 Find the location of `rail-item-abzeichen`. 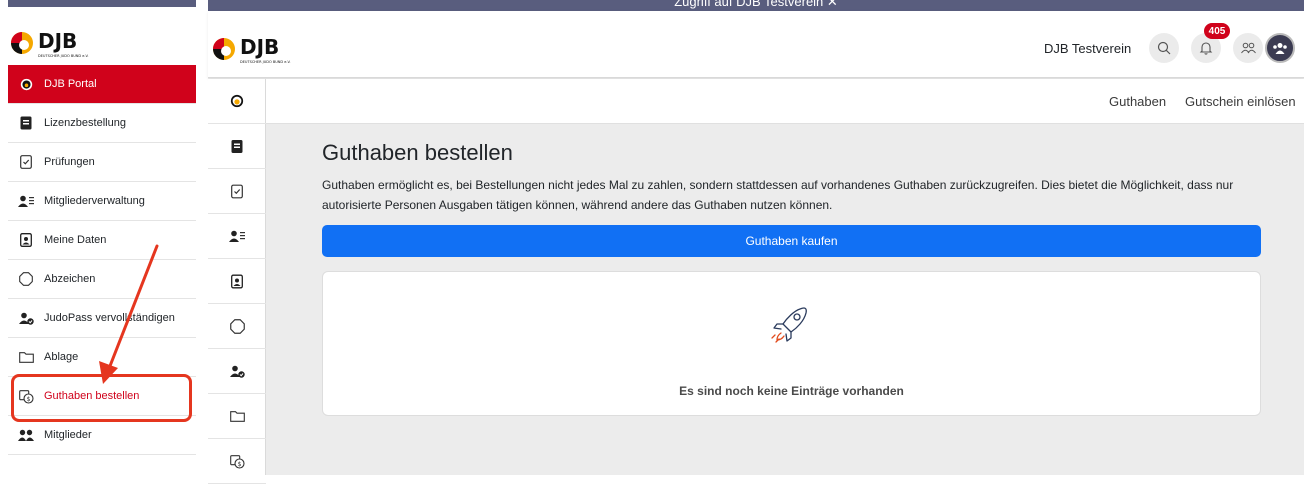

rail-item-abzeichen is located at coordinates (237, 326).